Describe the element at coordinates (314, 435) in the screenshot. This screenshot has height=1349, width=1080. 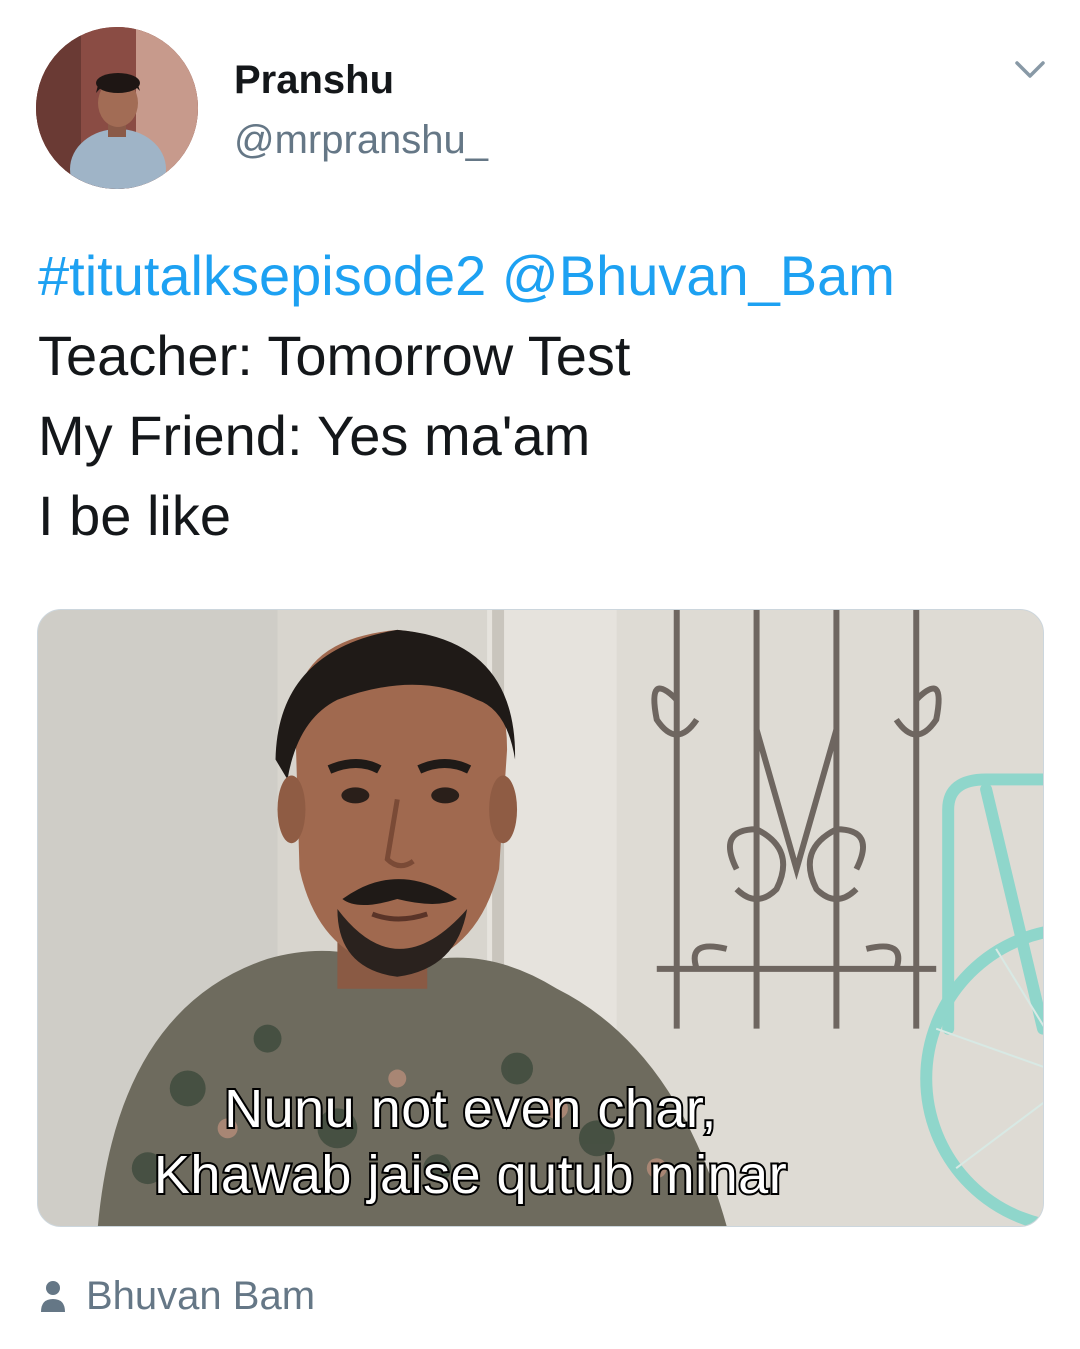
I see `tweet-line: My Friend: Yes ma'am` at that location.